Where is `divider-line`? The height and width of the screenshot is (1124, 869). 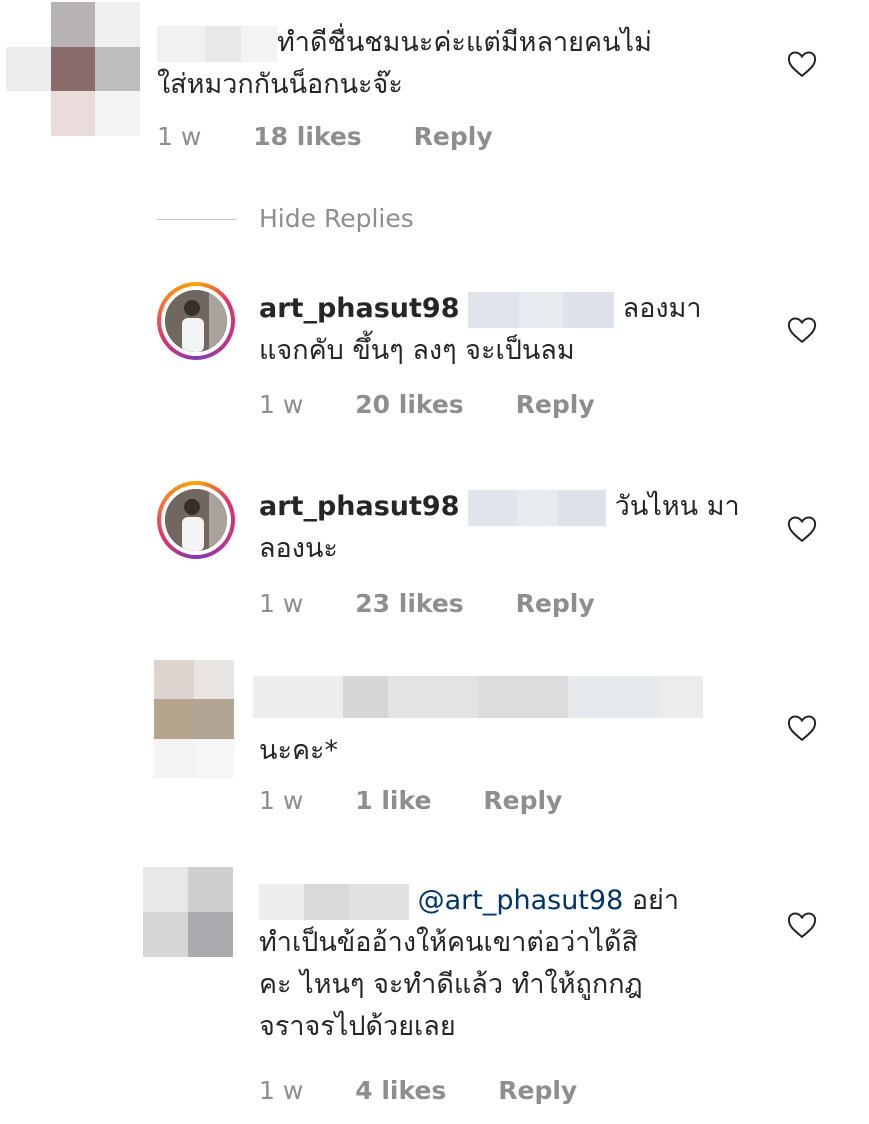 divider-line is located at coordinates (197, 219).